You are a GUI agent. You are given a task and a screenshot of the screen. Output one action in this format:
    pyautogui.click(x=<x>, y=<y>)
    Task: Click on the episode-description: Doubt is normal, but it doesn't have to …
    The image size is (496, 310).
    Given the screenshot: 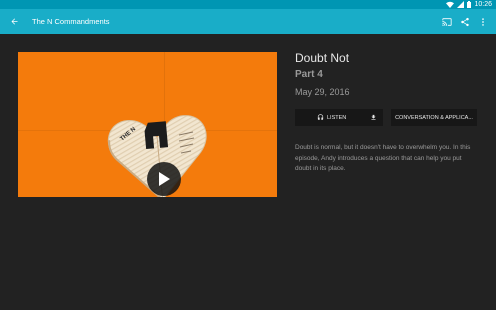 What is the action you would take?
    pyautogui.click(x=383, y=158)
    